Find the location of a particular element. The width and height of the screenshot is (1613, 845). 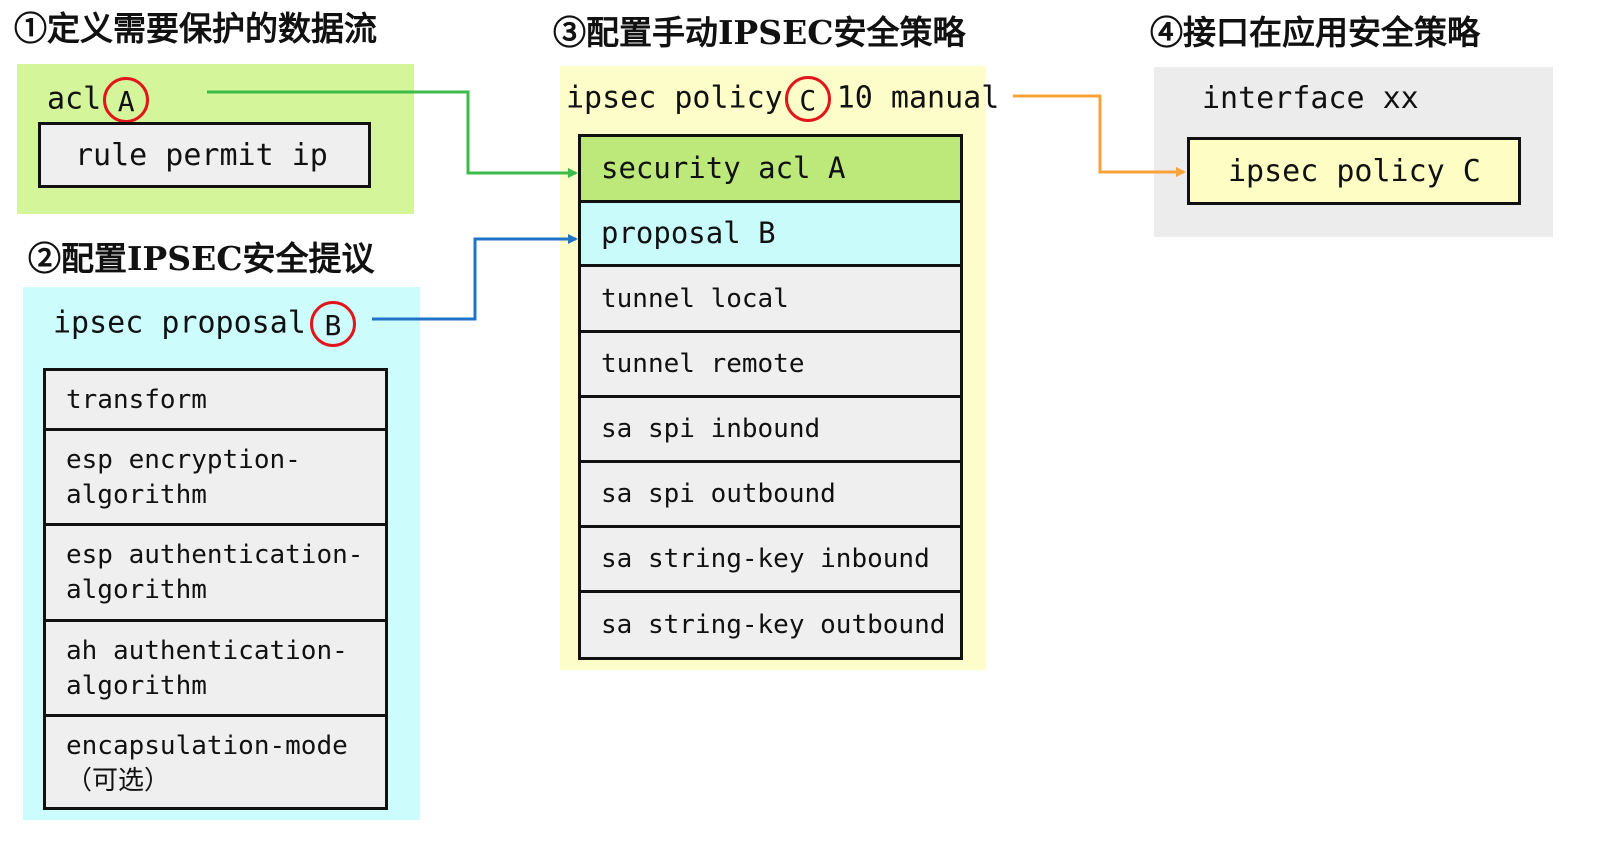

arrow-proposal-to-policy-proposal is located at coordinates (475, 277).